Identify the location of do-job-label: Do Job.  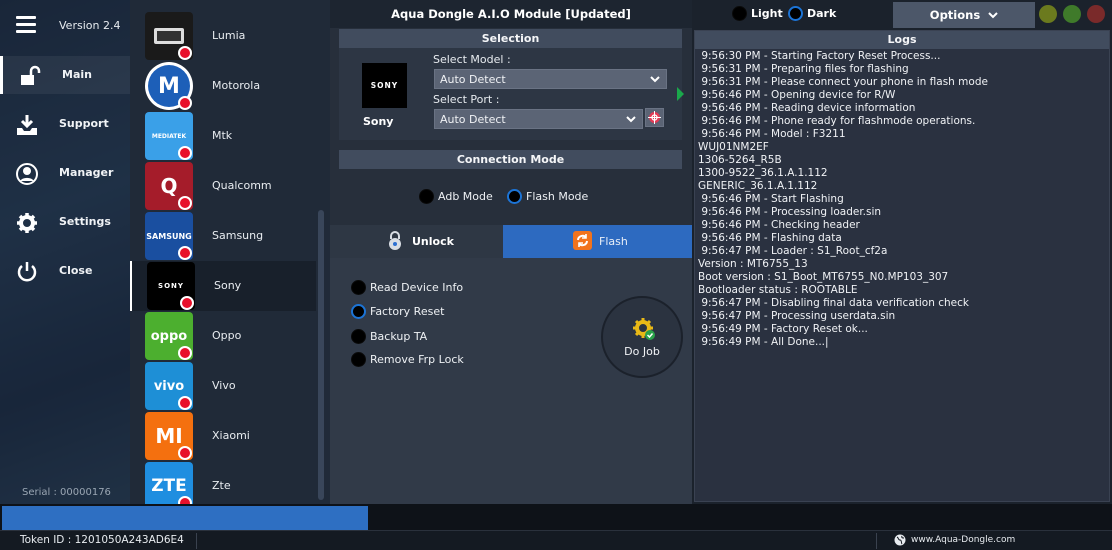
(642, 351).